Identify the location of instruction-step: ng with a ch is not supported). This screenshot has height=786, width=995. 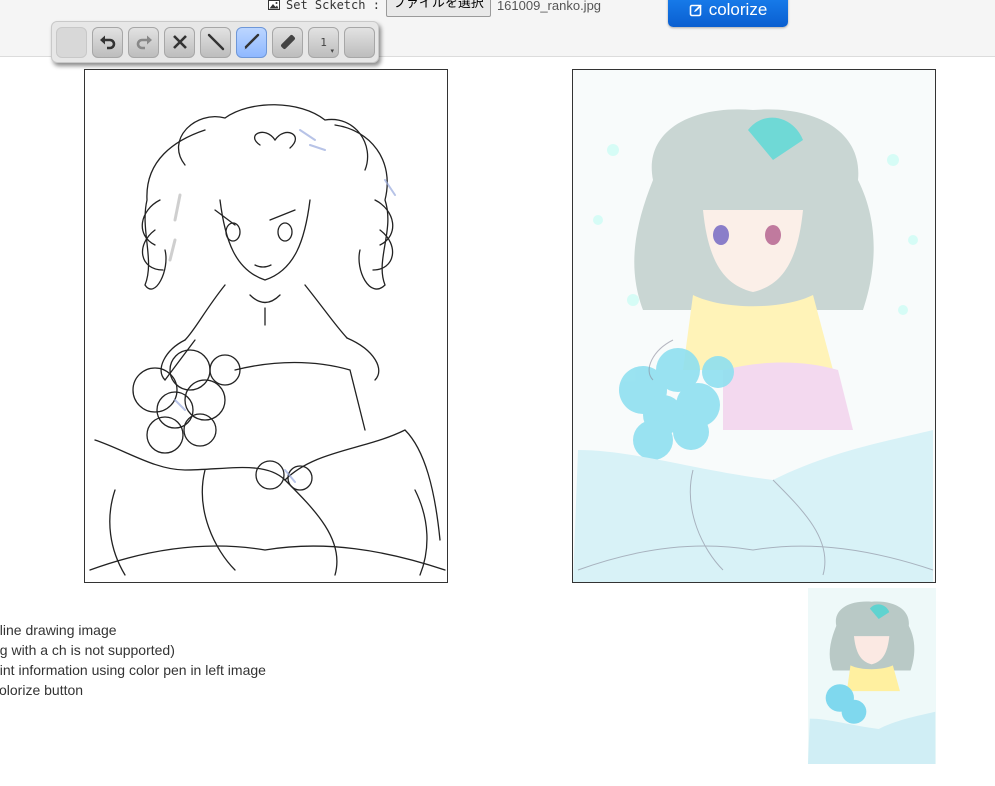
(87, 650).